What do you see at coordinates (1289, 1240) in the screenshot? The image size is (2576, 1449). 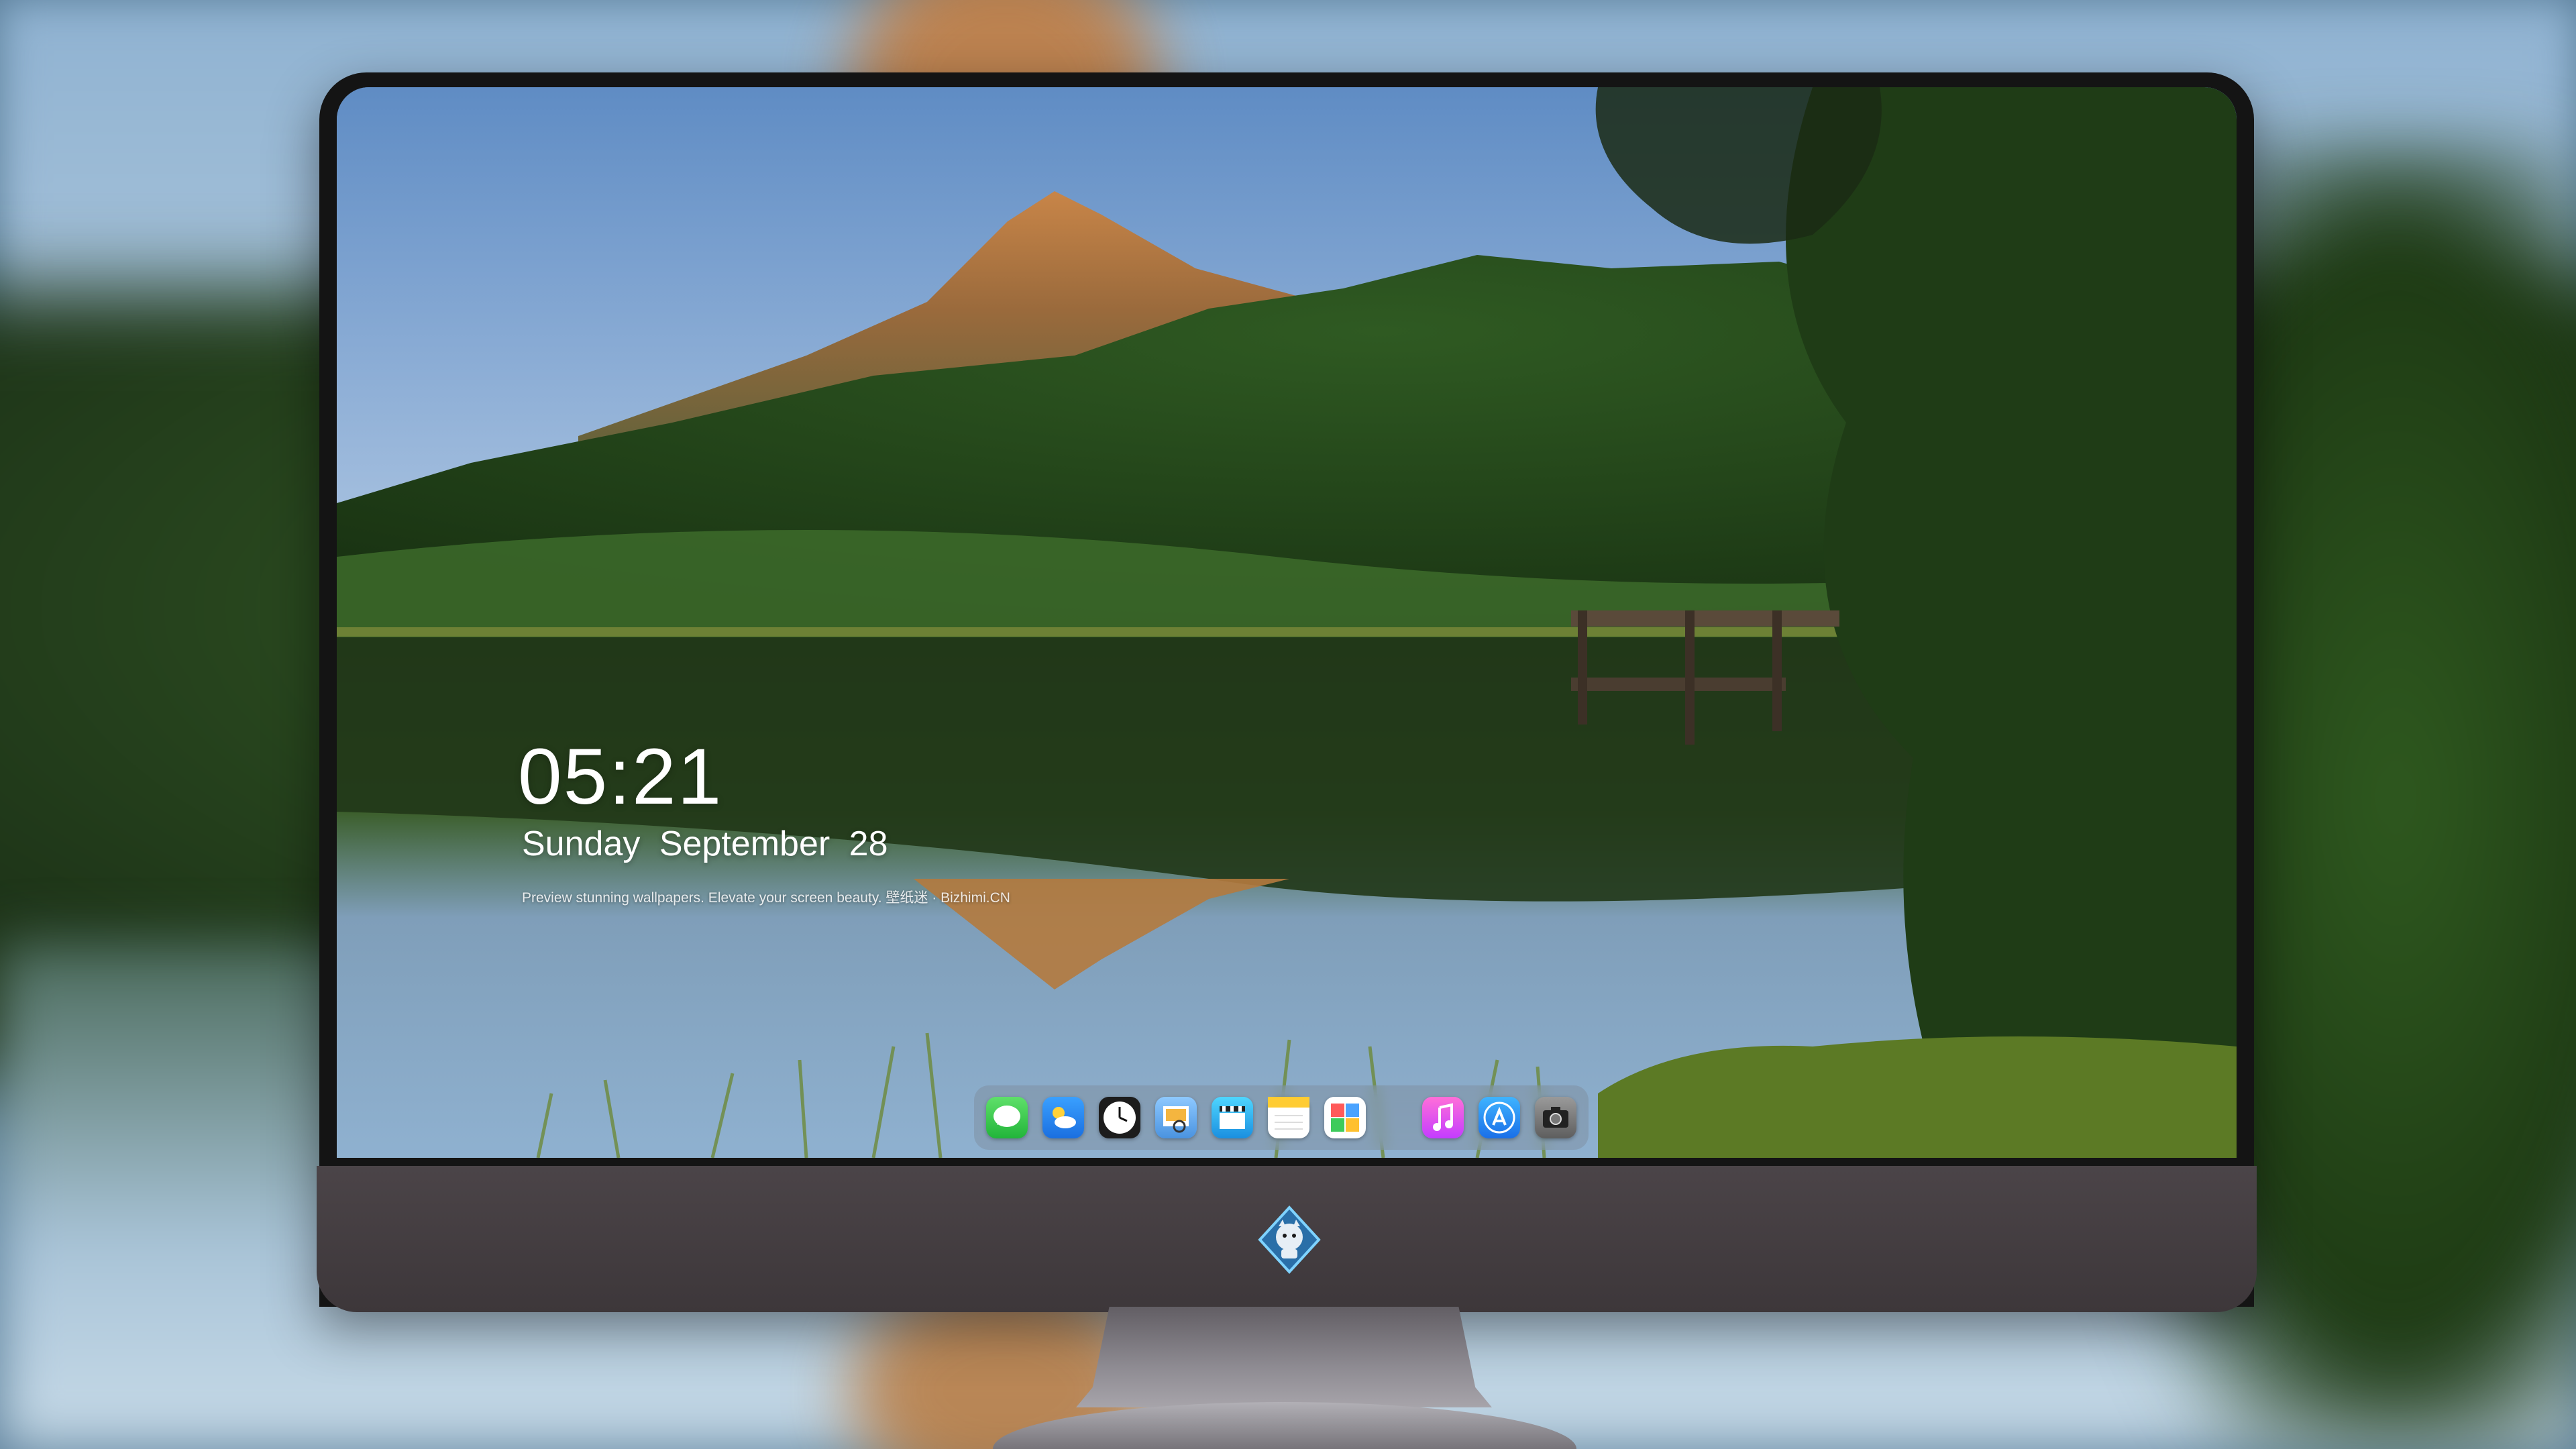 I see `mascot-logo` at bounding box center [1289, 1240].